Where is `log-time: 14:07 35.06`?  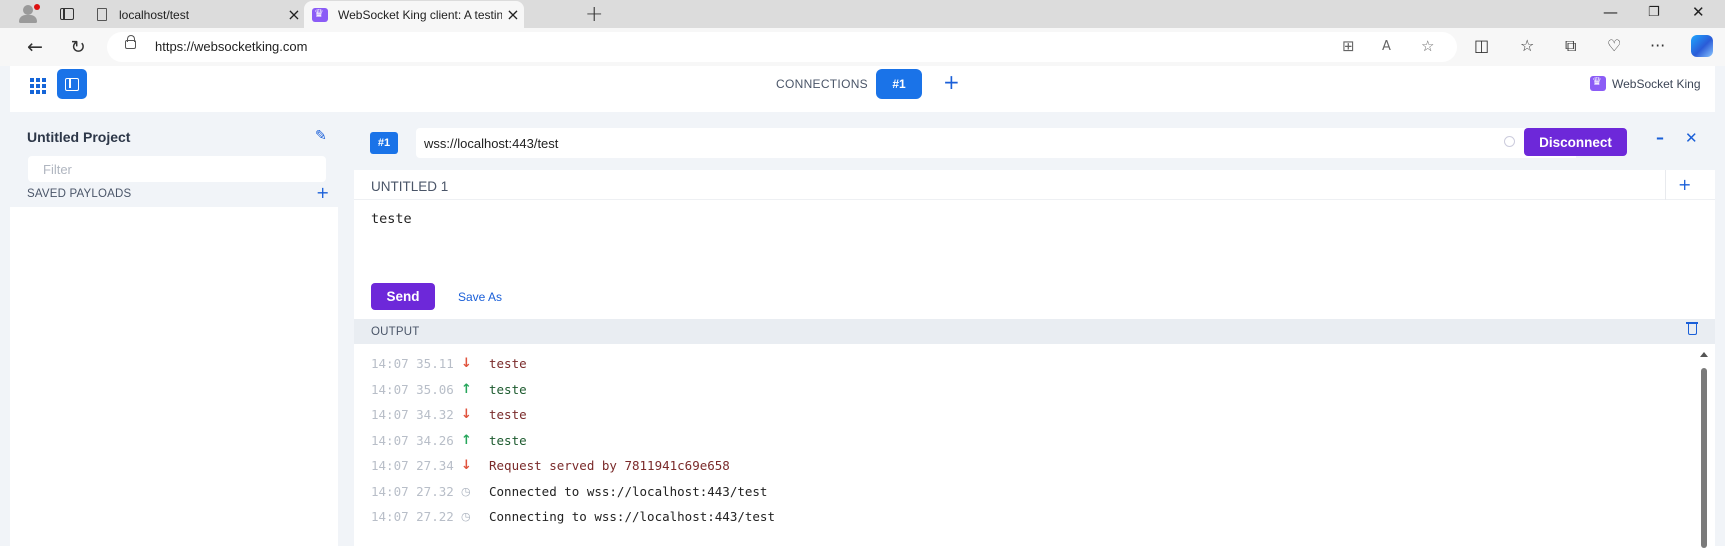 log-time: 14:07 35.06 is located at coordinates (412, 389).